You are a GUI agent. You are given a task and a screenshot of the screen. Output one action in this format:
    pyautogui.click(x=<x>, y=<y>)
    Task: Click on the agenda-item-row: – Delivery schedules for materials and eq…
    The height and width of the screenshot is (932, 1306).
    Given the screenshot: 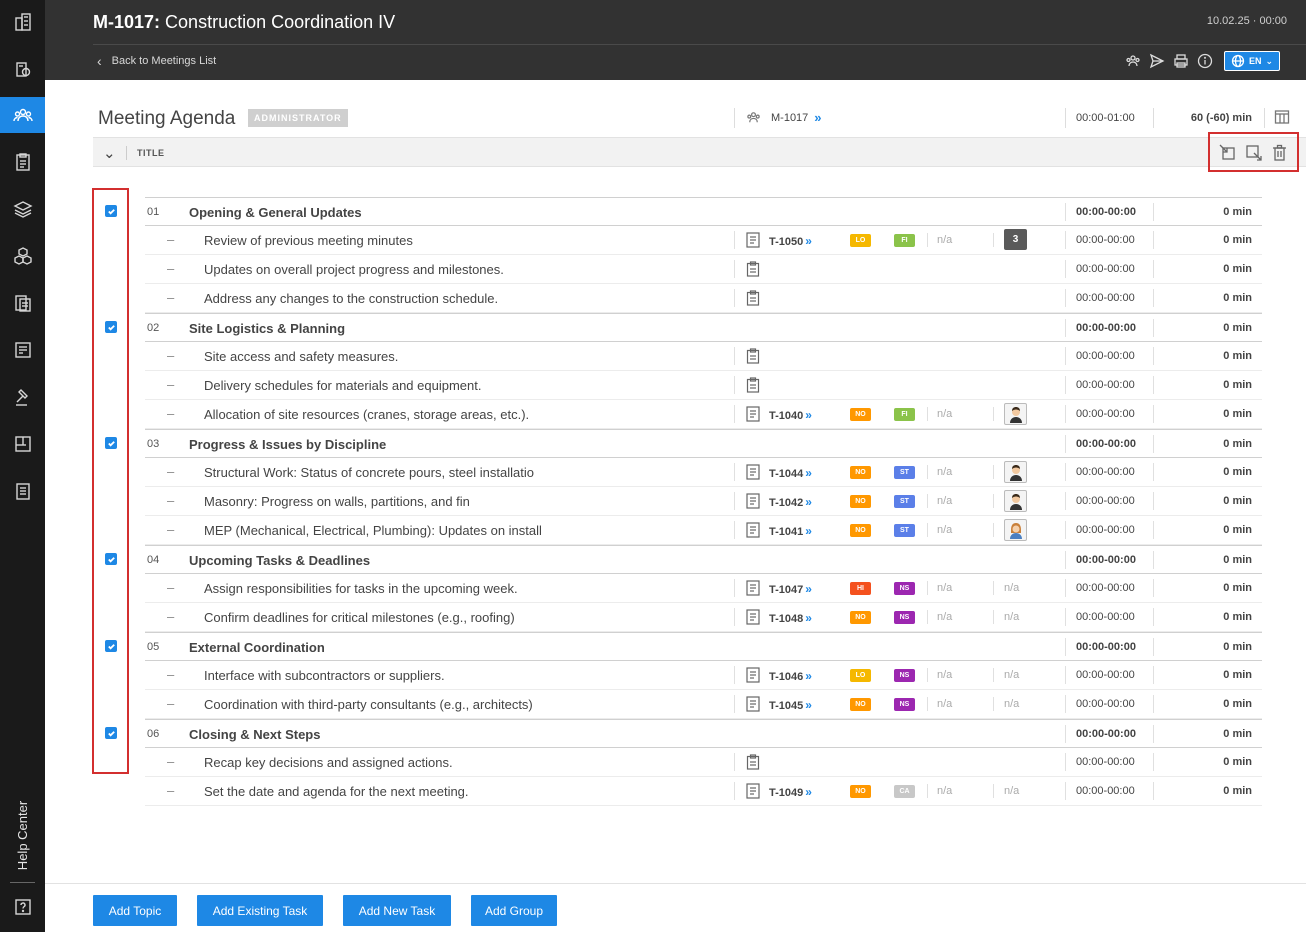 What is the action you would take?
    pyautogui.click(x=703, y=385)
    